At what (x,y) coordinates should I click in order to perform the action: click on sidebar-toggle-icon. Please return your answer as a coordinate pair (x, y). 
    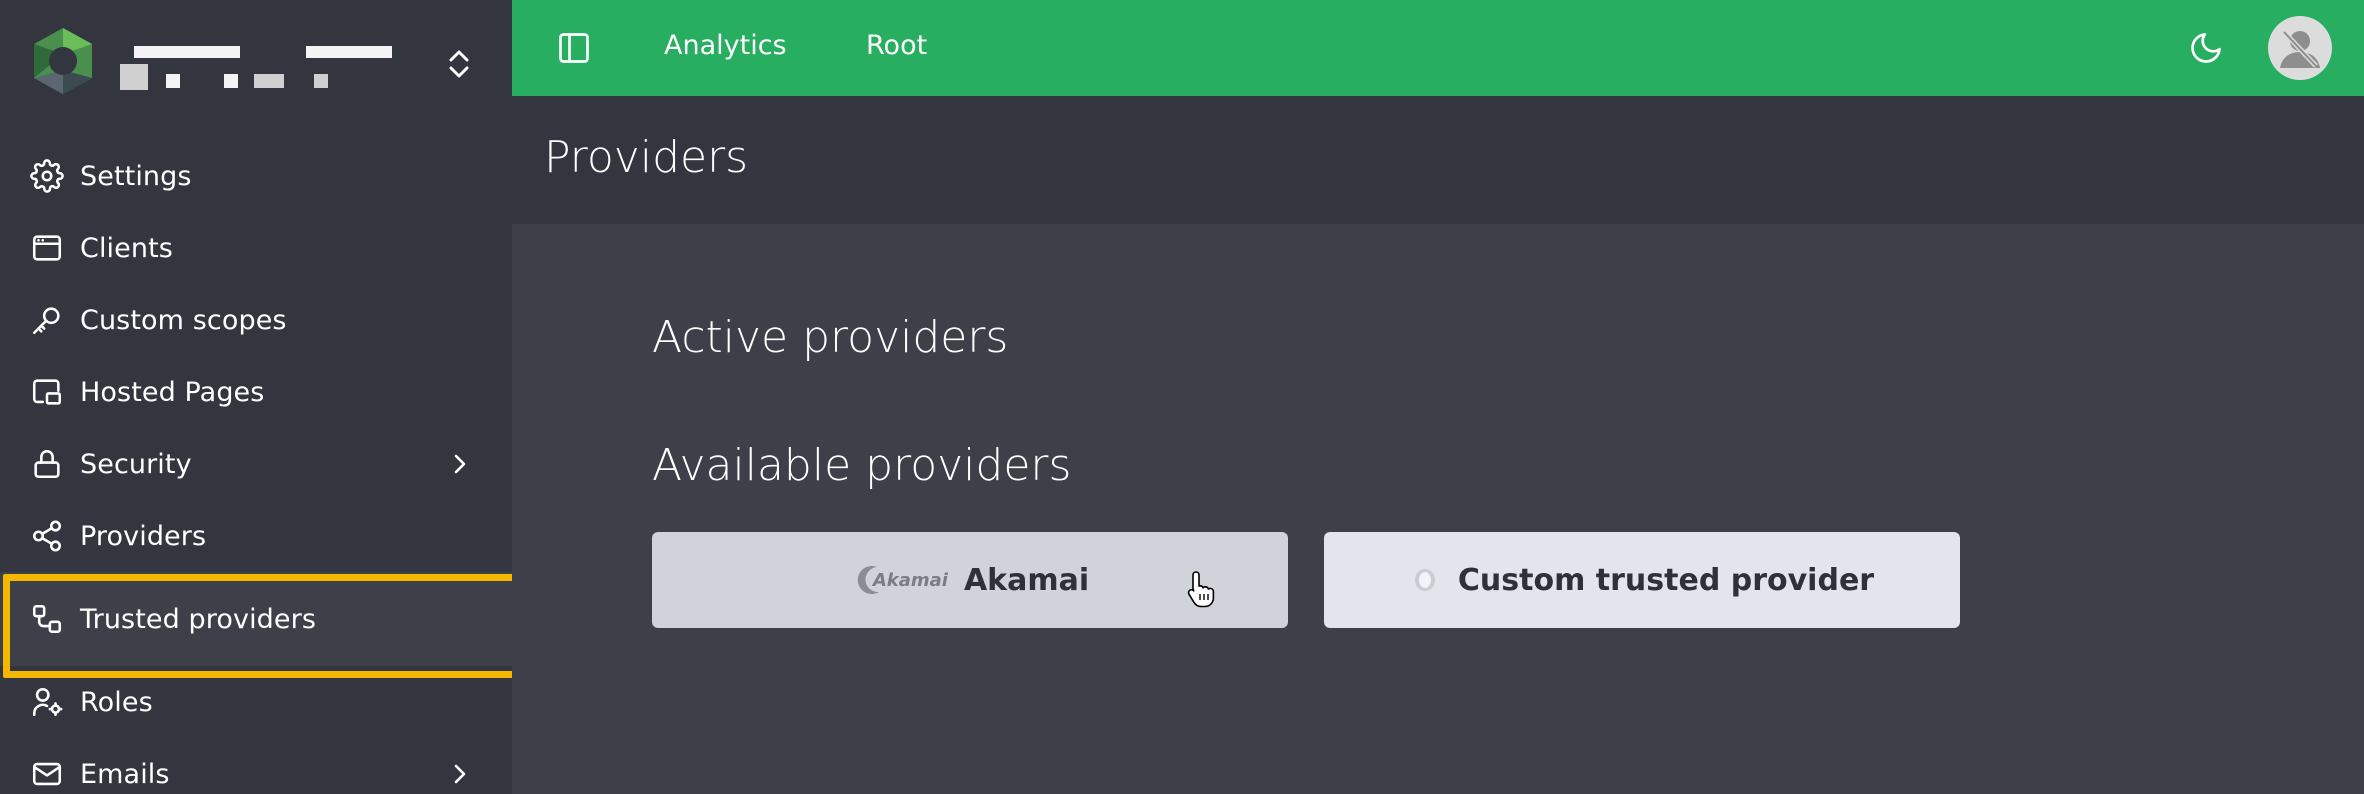
    Looking at the image, I should click on (574, 48).